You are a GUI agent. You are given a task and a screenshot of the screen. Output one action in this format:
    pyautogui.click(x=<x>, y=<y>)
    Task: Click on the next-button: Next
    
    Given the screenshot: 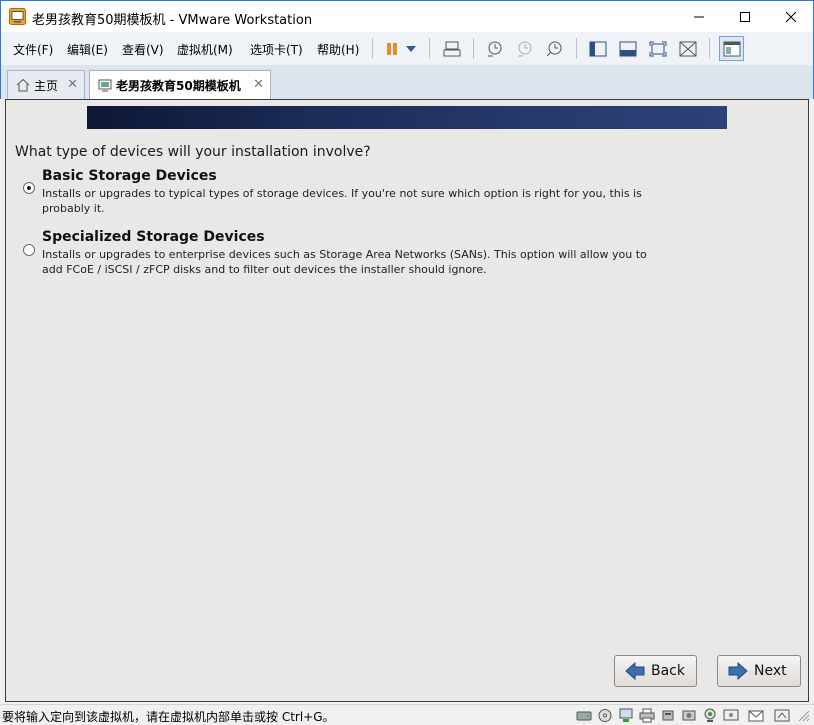 What is the action you would take?
    pyautogui.click(x=759, y=671)
    